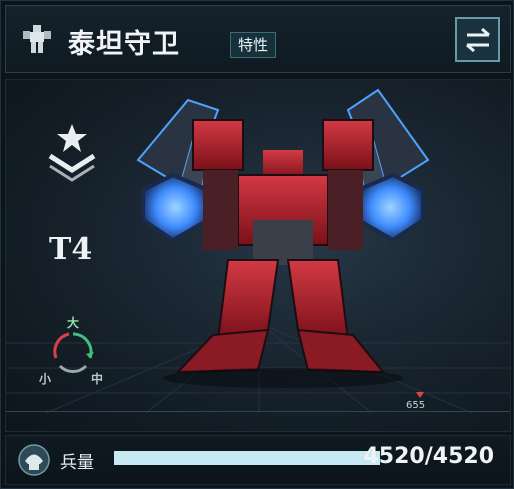 This screenshot has height=489, width=514. Describe the element at coordinates (416, 405) in the screenshot. I see `ruler-marker-value: 655` at that location.